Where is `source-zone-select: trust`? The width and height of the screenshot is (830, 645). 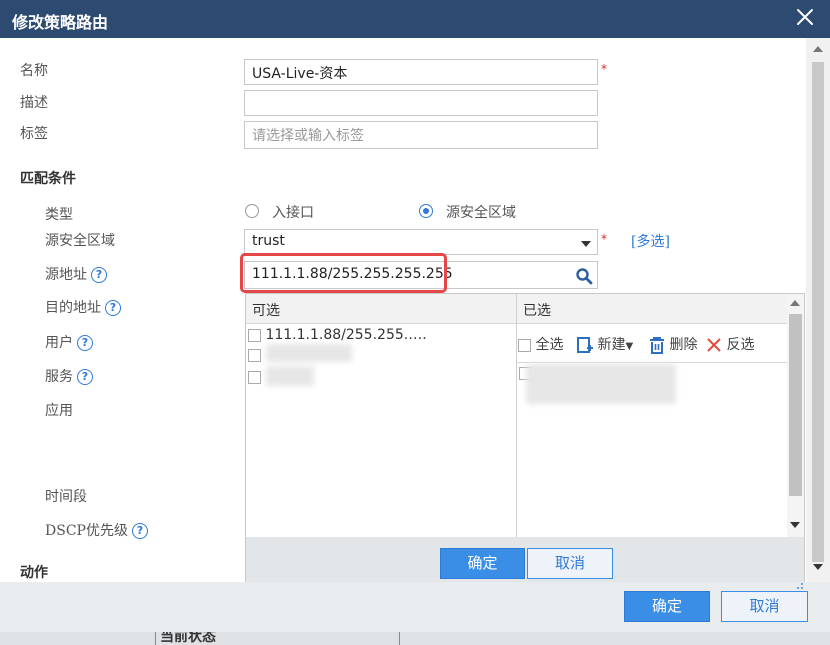
source-zone-select: trust is located at coordinates (421, 242).